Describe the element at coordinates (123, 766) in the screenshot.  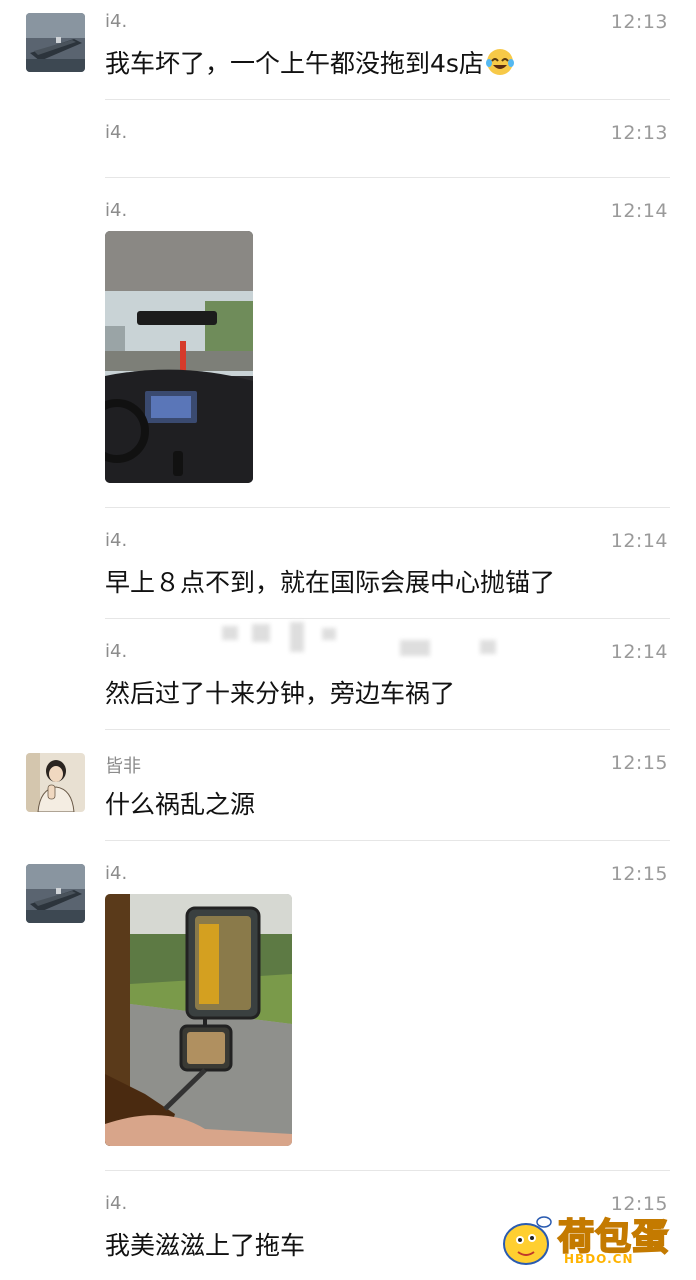
I see `sender-name: 皆非` at that location.